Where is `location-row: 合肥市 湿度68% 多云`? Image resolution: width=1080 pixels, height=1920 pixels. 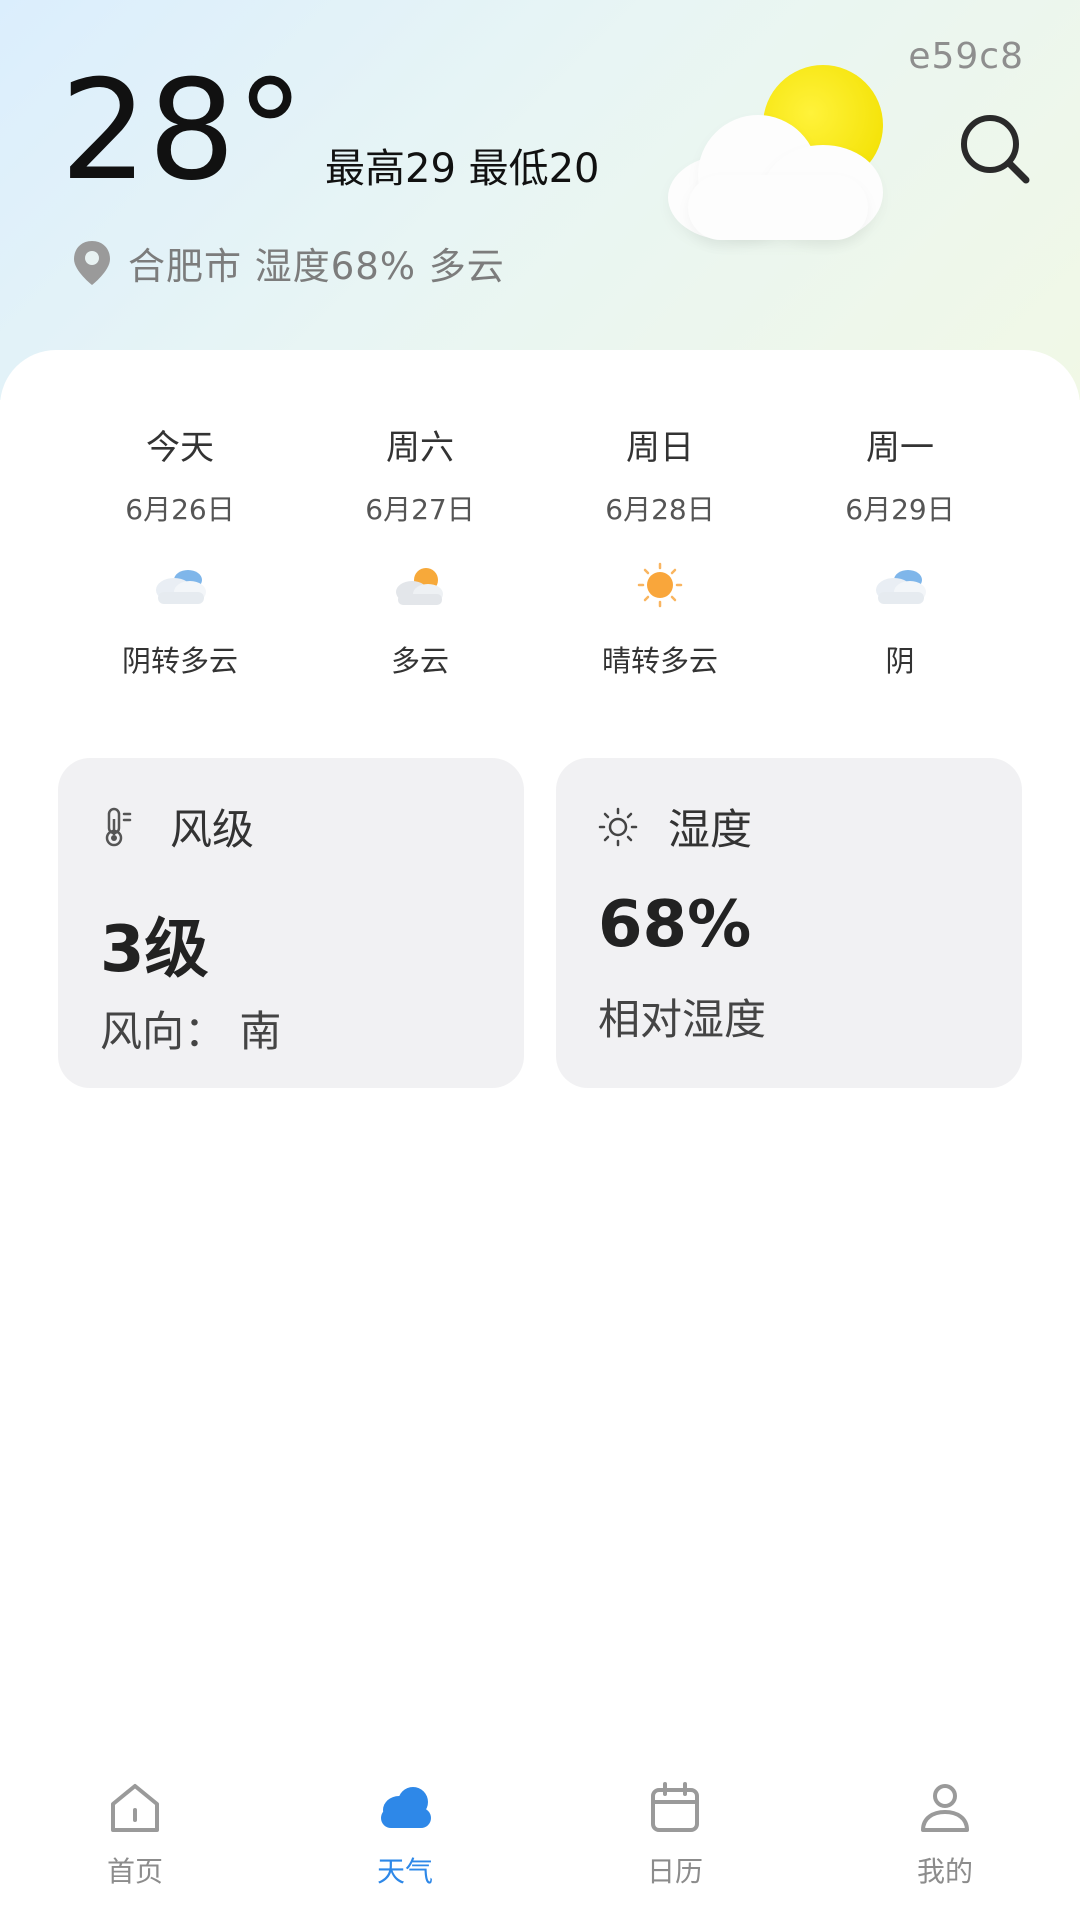 location-row: 合肥市 湿度68% 多云 is located at coordinates (288, 263).